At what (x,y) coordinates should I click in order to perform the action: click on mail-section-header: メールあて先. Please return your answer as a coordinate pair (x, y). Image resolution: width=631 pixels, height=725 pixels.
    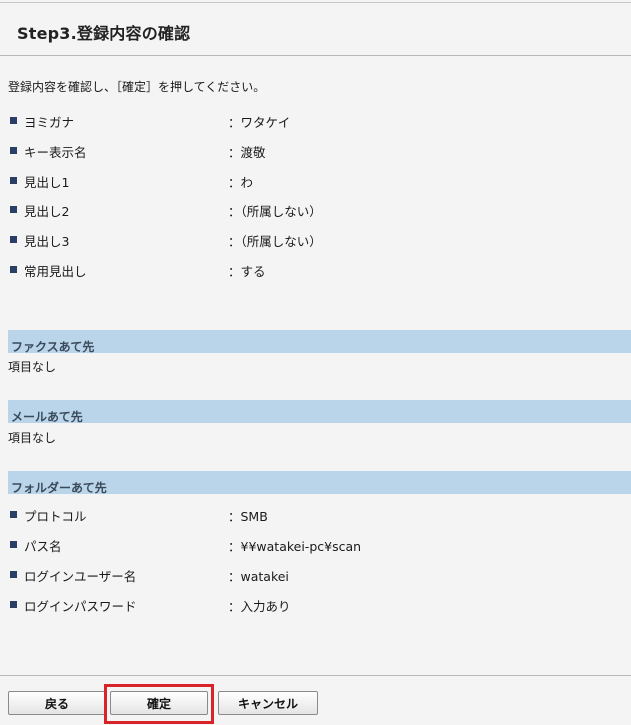
    Looking at the image, I should click on (319, 412).